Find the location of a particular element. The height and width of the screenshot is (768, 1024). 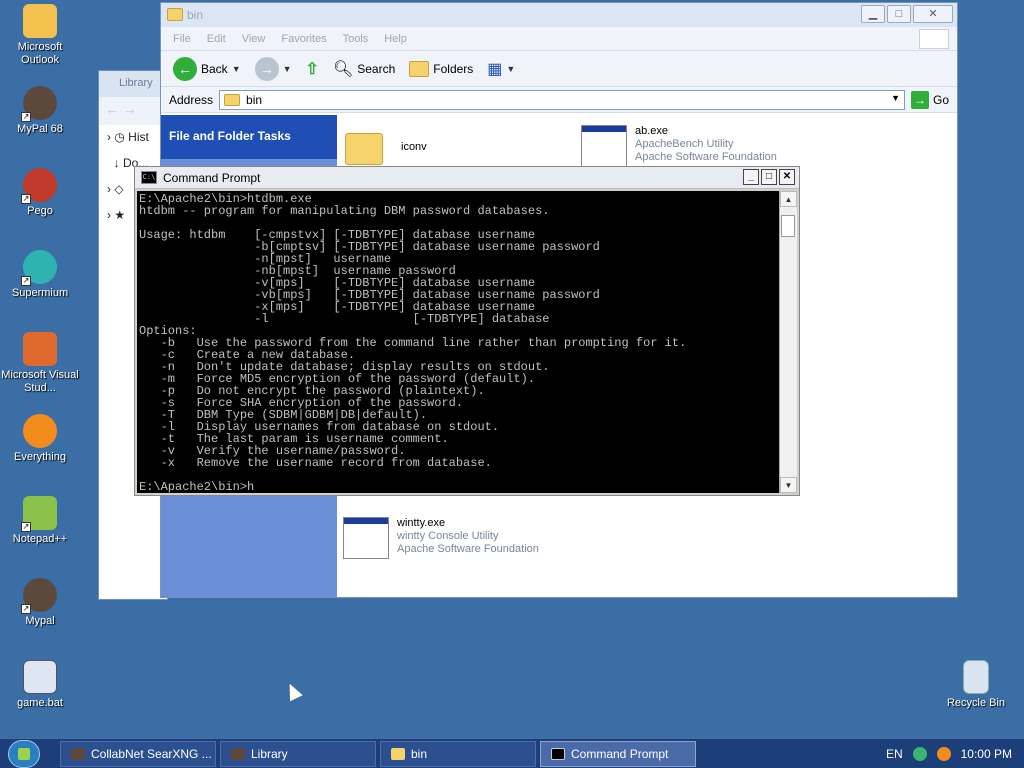

file-item-iconv: iconv is located at coordinates (386, 145).